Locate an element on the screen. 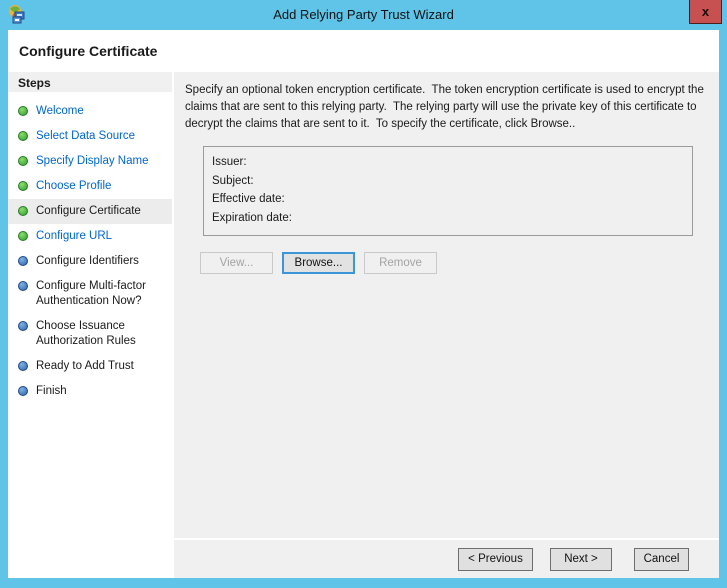 This screenshot has height=588, width=727. step-finish: Finish is located at coordinates (90, 391).